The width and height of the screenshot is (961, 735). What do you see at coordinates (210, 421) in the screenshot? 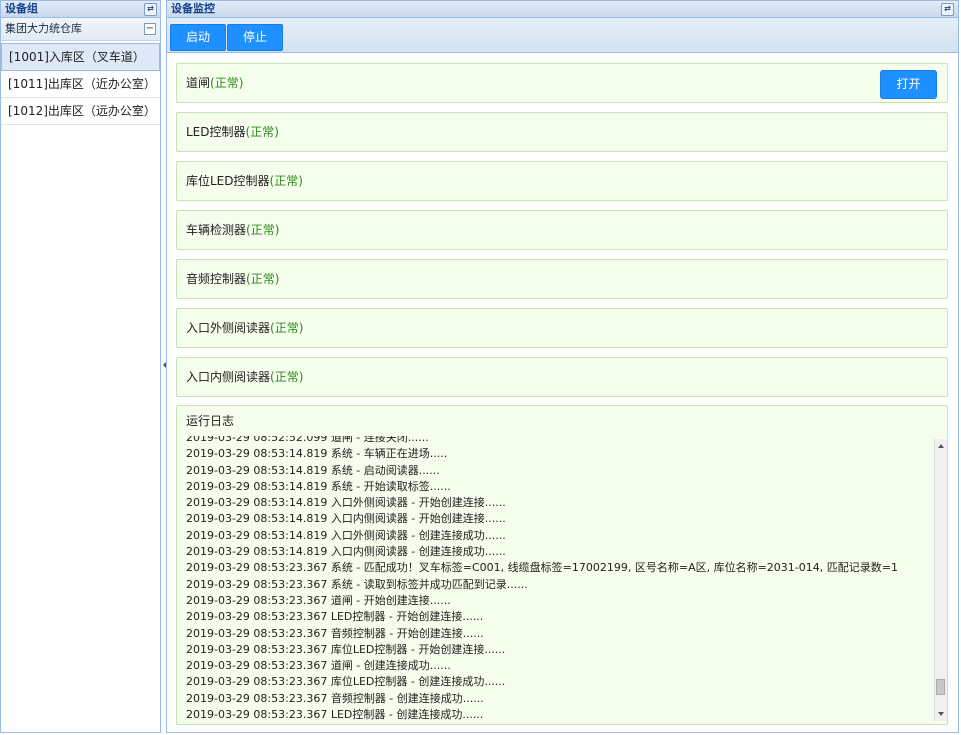
I see `run-log-title: 运行日志` at bounding box center [210, 421].